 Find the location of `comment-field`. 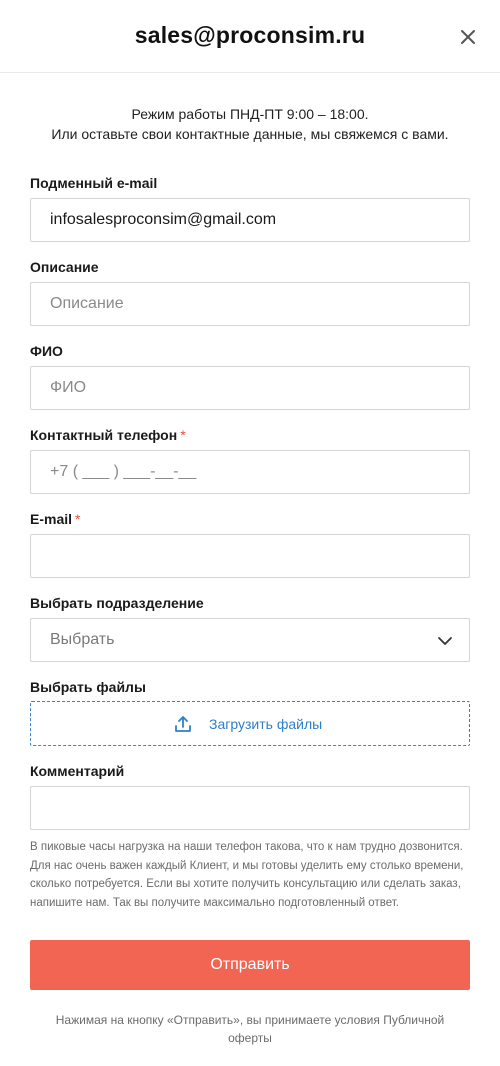

comment-field is located at coordinates (250, 808).